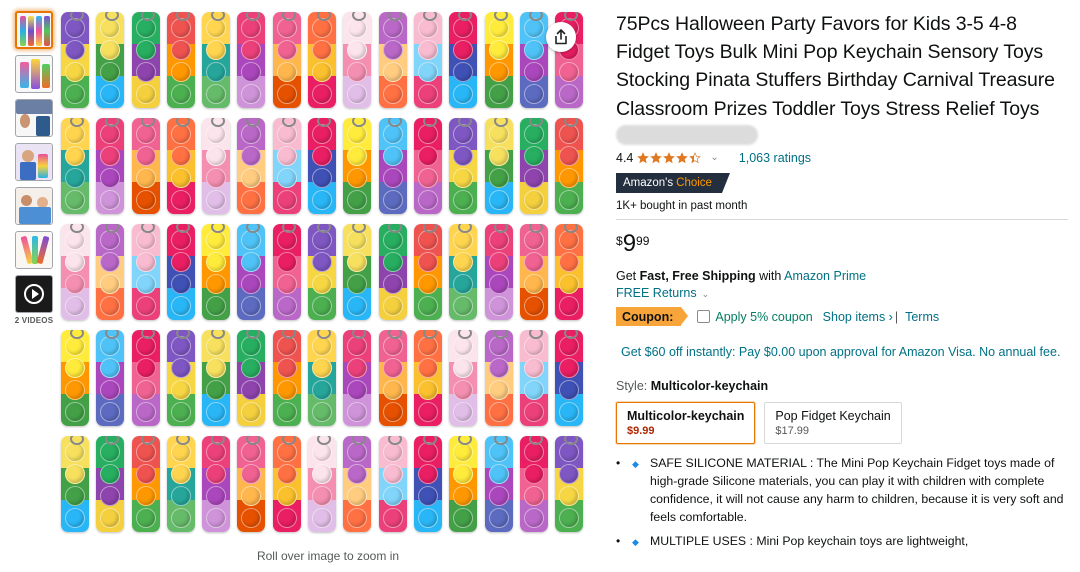  Describe the element at coordinates (922, 317) in the screenshot. I see `terms-link: Terms` at that location.